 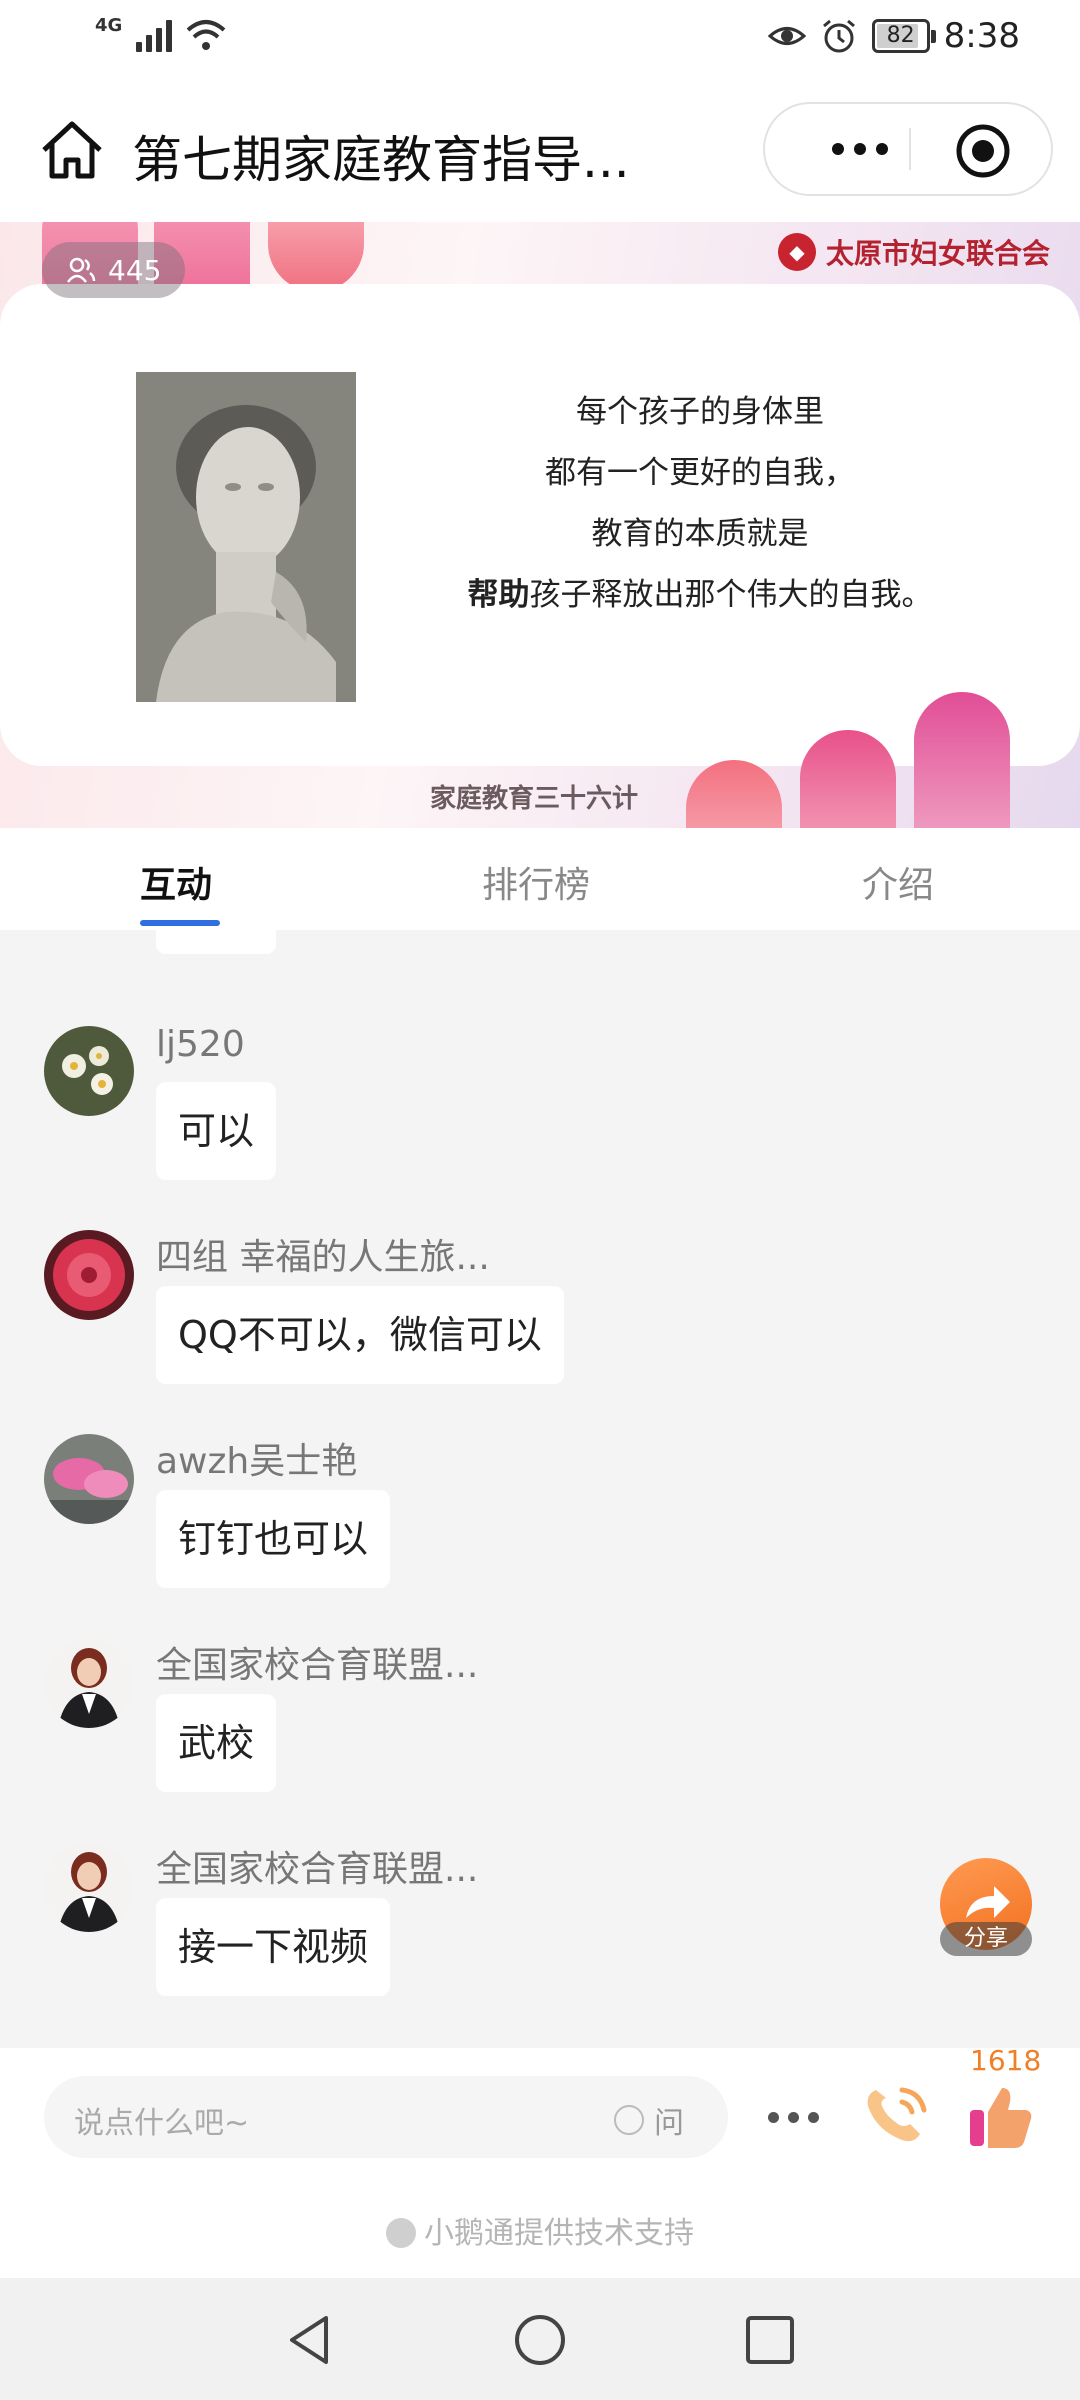 I want to click on phone-call-icon, so click(x=897, y=2115).